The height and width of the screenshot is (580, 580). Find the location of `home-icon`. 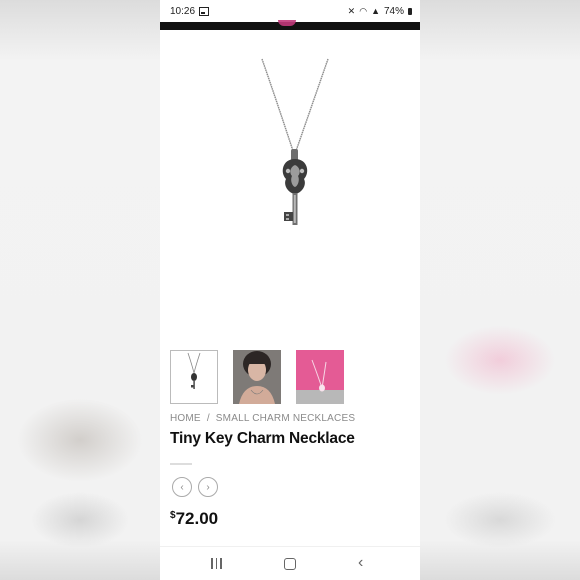

home-icon is located at coordinates (290, 564).